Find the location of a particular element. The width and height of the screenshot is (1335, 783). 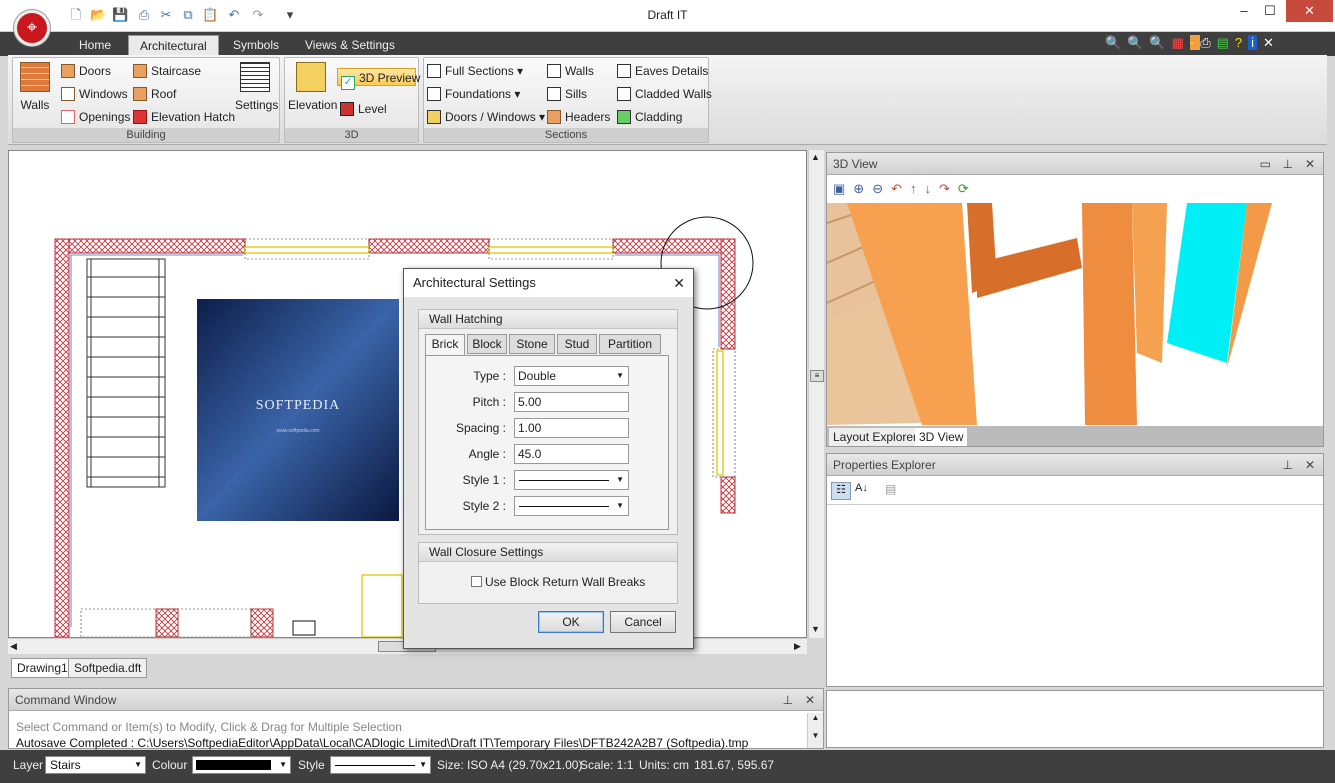

style-label: Style is located at coordinates (311, 765).